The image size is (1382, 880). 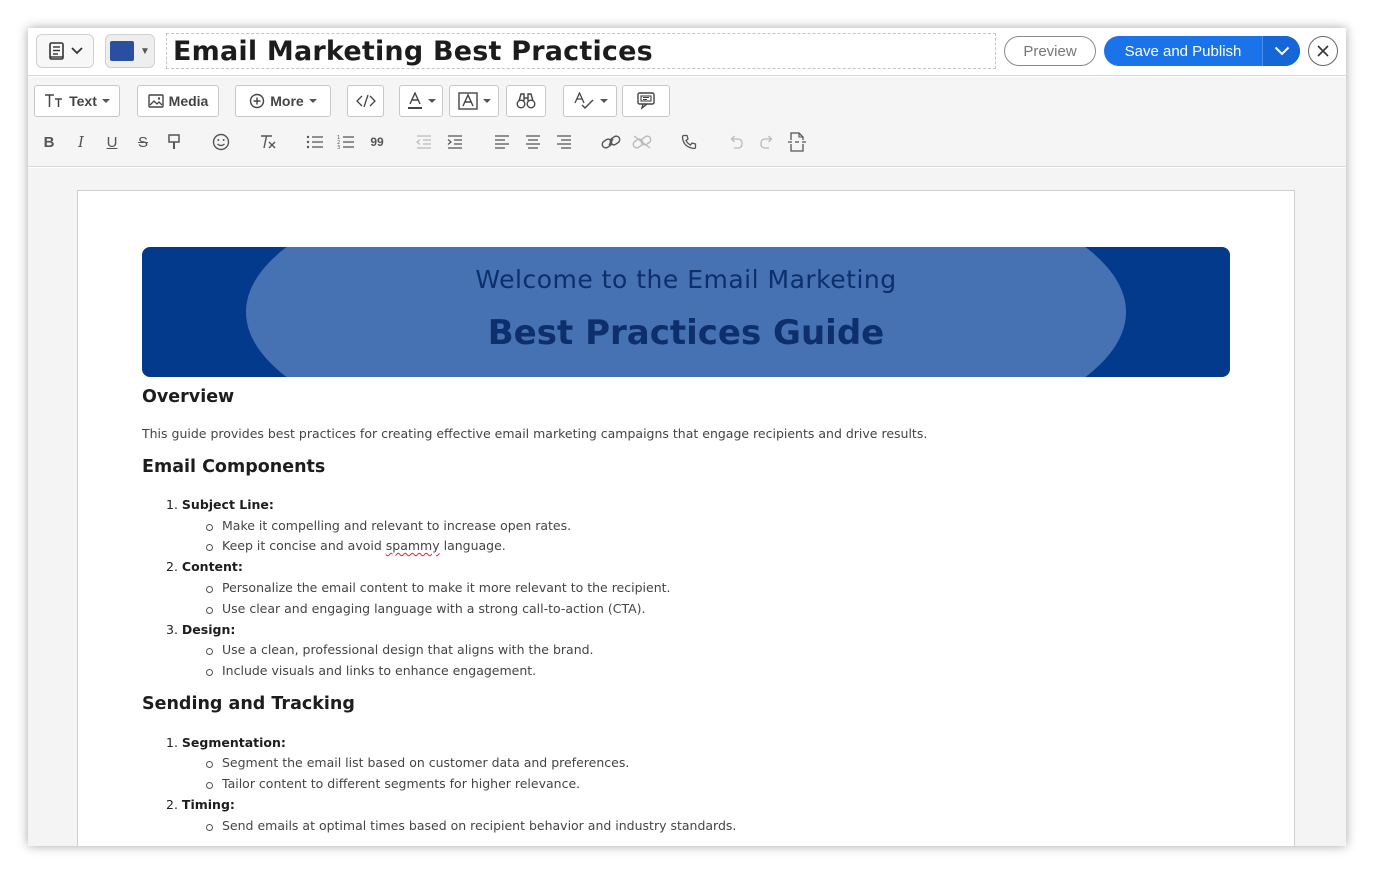 What do you see at coordinates (122, 51) in the screenshot?
I see `color-swatch` at bounding box center [122, 51].